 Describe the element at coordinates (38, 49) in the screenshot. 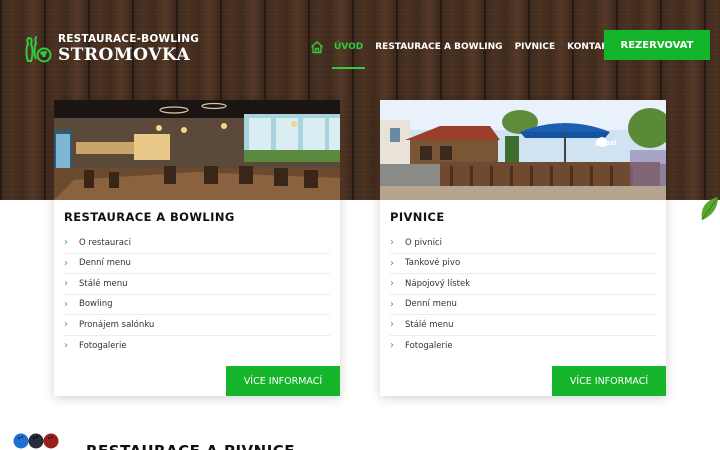

I see `bowling-pins-icon` at that location.